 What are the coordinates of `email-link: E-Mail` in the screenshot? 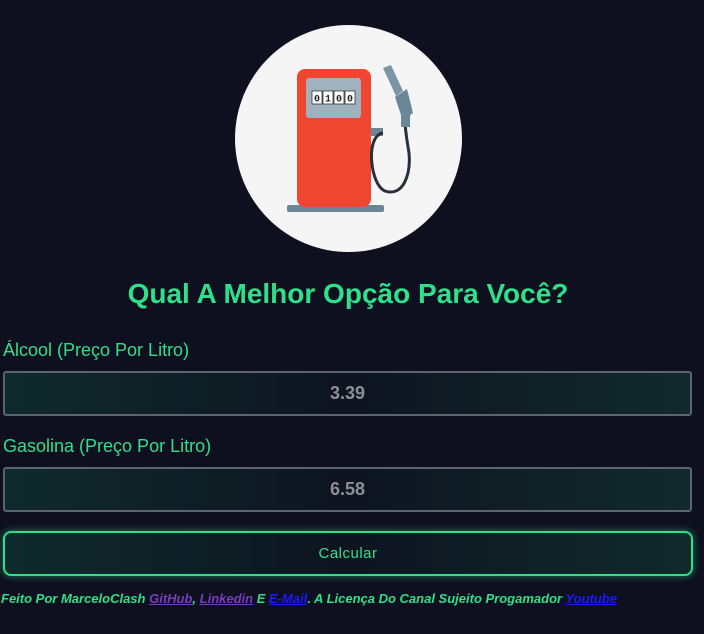 It's located at (288, 598).